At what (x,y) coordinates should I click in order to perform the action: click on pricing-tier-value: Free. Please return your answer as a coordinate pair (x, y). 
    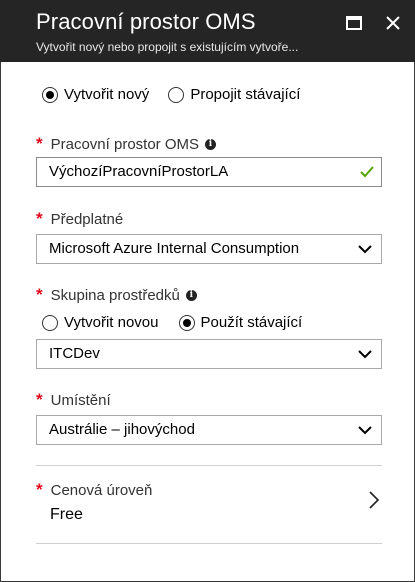
    Looking at the image, I should click on (66, 514).